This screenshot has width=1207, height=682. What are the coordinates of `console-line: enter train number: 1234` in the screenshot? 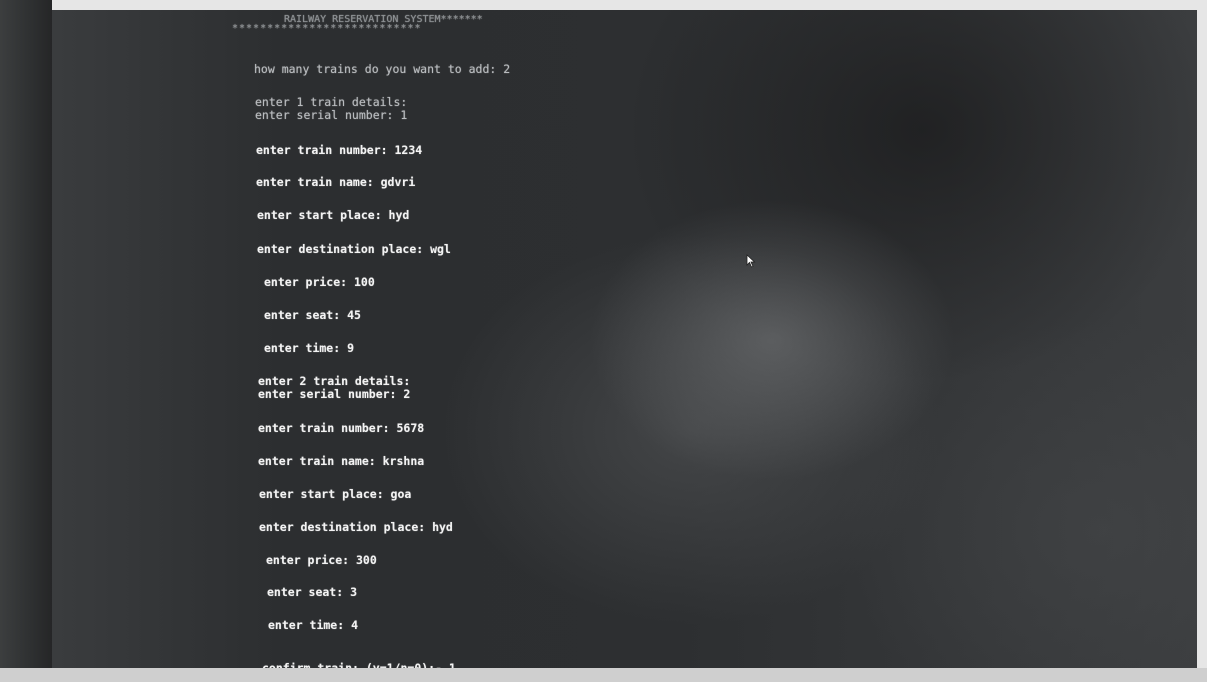 It's located at (339, 150).